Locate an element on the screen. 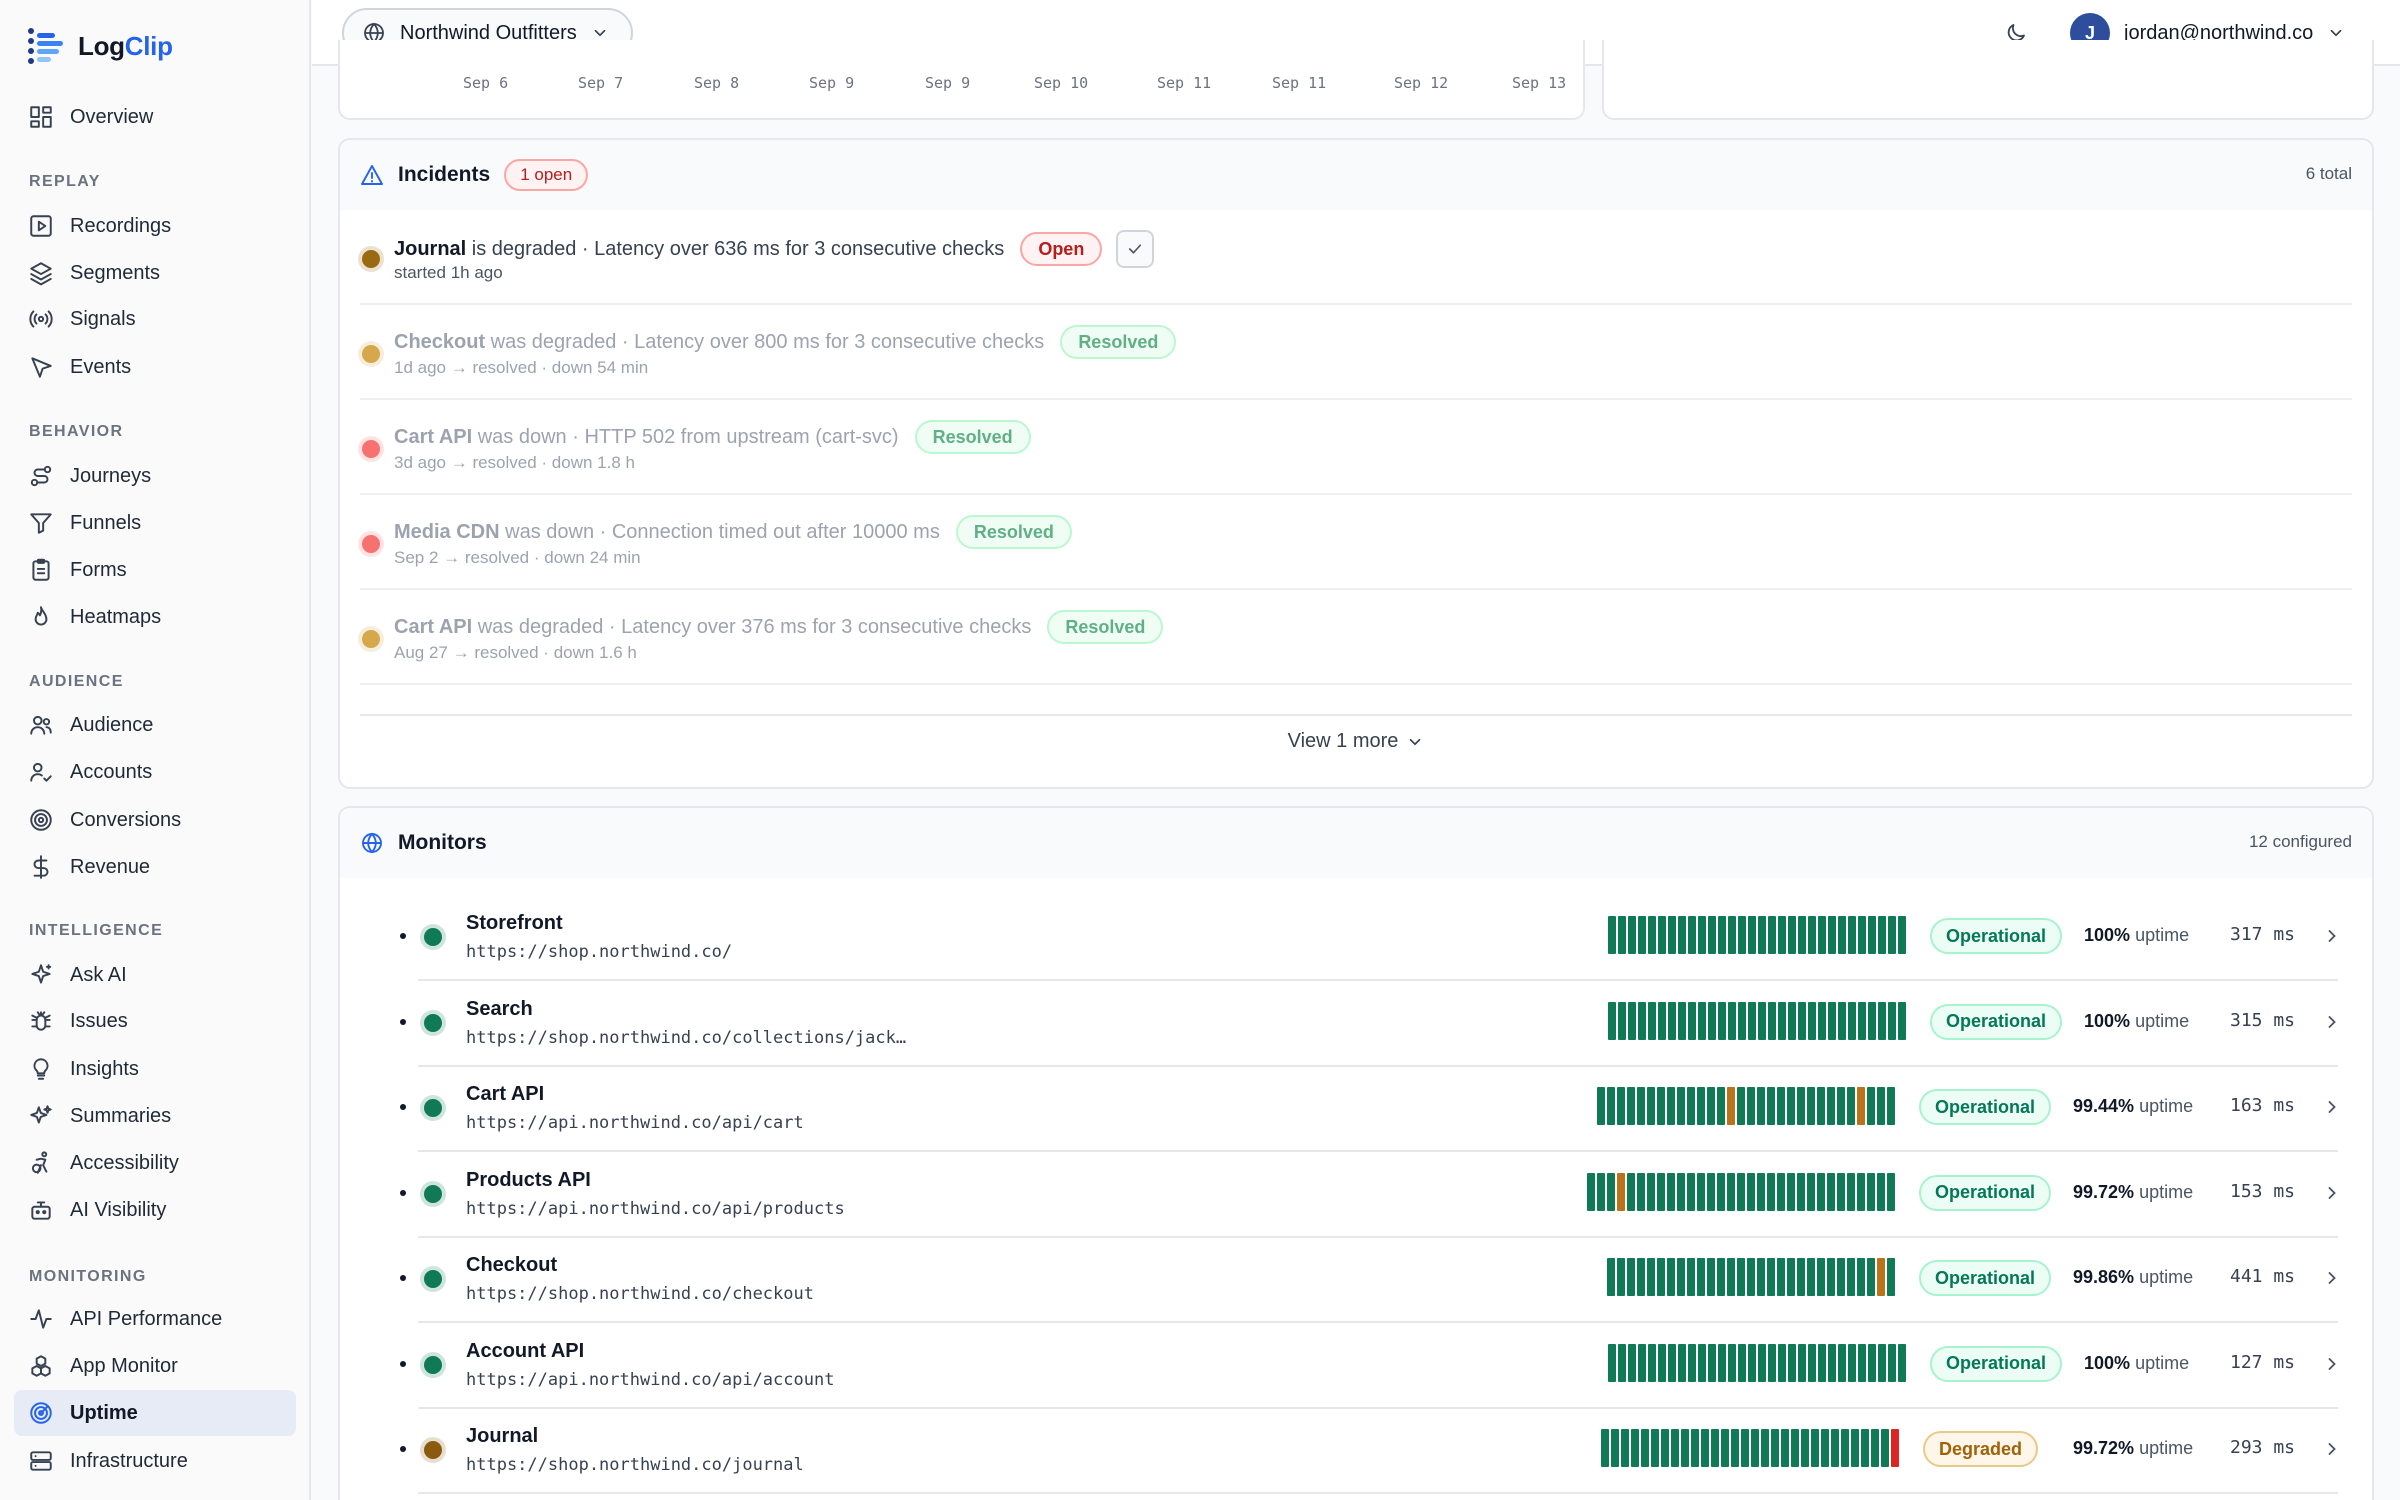 This screenshot has height=1500, width=2400. sidebar-item-events: Events is located at coordinates (155, 367).